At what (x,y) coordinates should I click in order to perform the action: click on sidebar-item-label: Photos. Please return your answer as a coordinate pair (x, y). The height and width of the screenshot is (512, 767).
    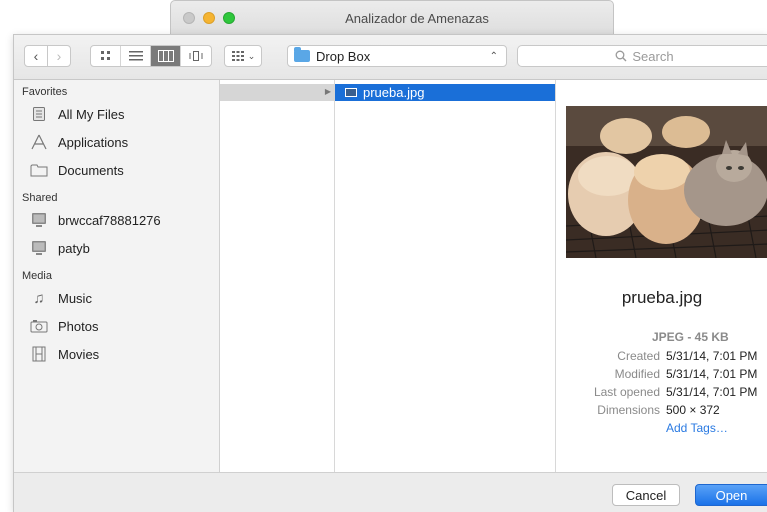
    Looking at the image, I should click on (78, 326).